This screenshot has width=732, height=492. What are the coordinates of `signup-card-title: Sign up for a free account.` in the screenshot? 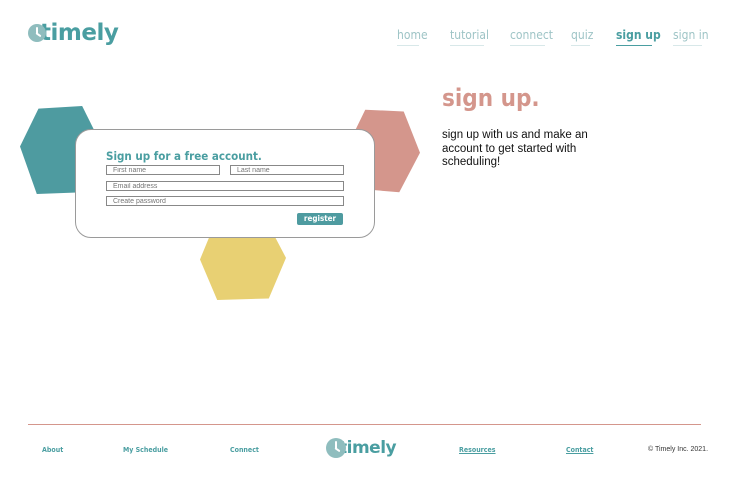 It's located at (184, 156).